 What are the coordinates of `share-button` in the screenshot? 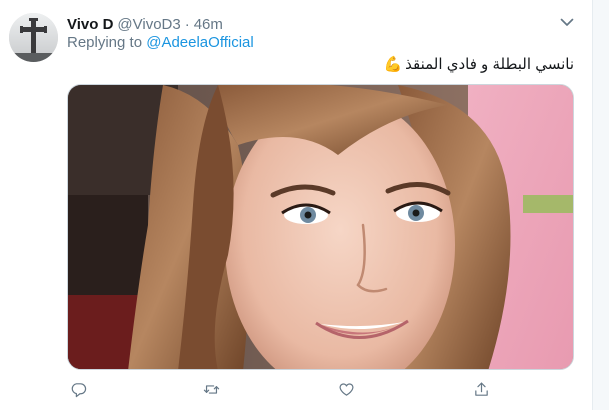 It's located at (481, 389).